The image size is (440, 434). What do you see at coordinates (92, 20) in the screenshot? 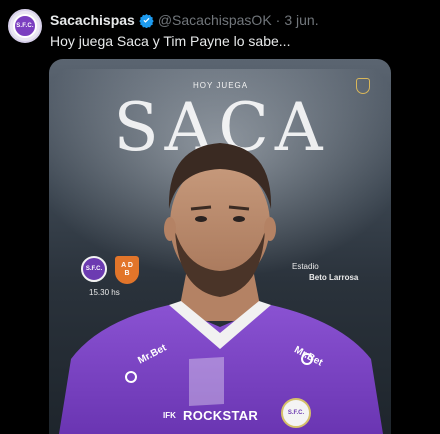
I see `display-name: Sacachispas` at bounding box center [92, 20].